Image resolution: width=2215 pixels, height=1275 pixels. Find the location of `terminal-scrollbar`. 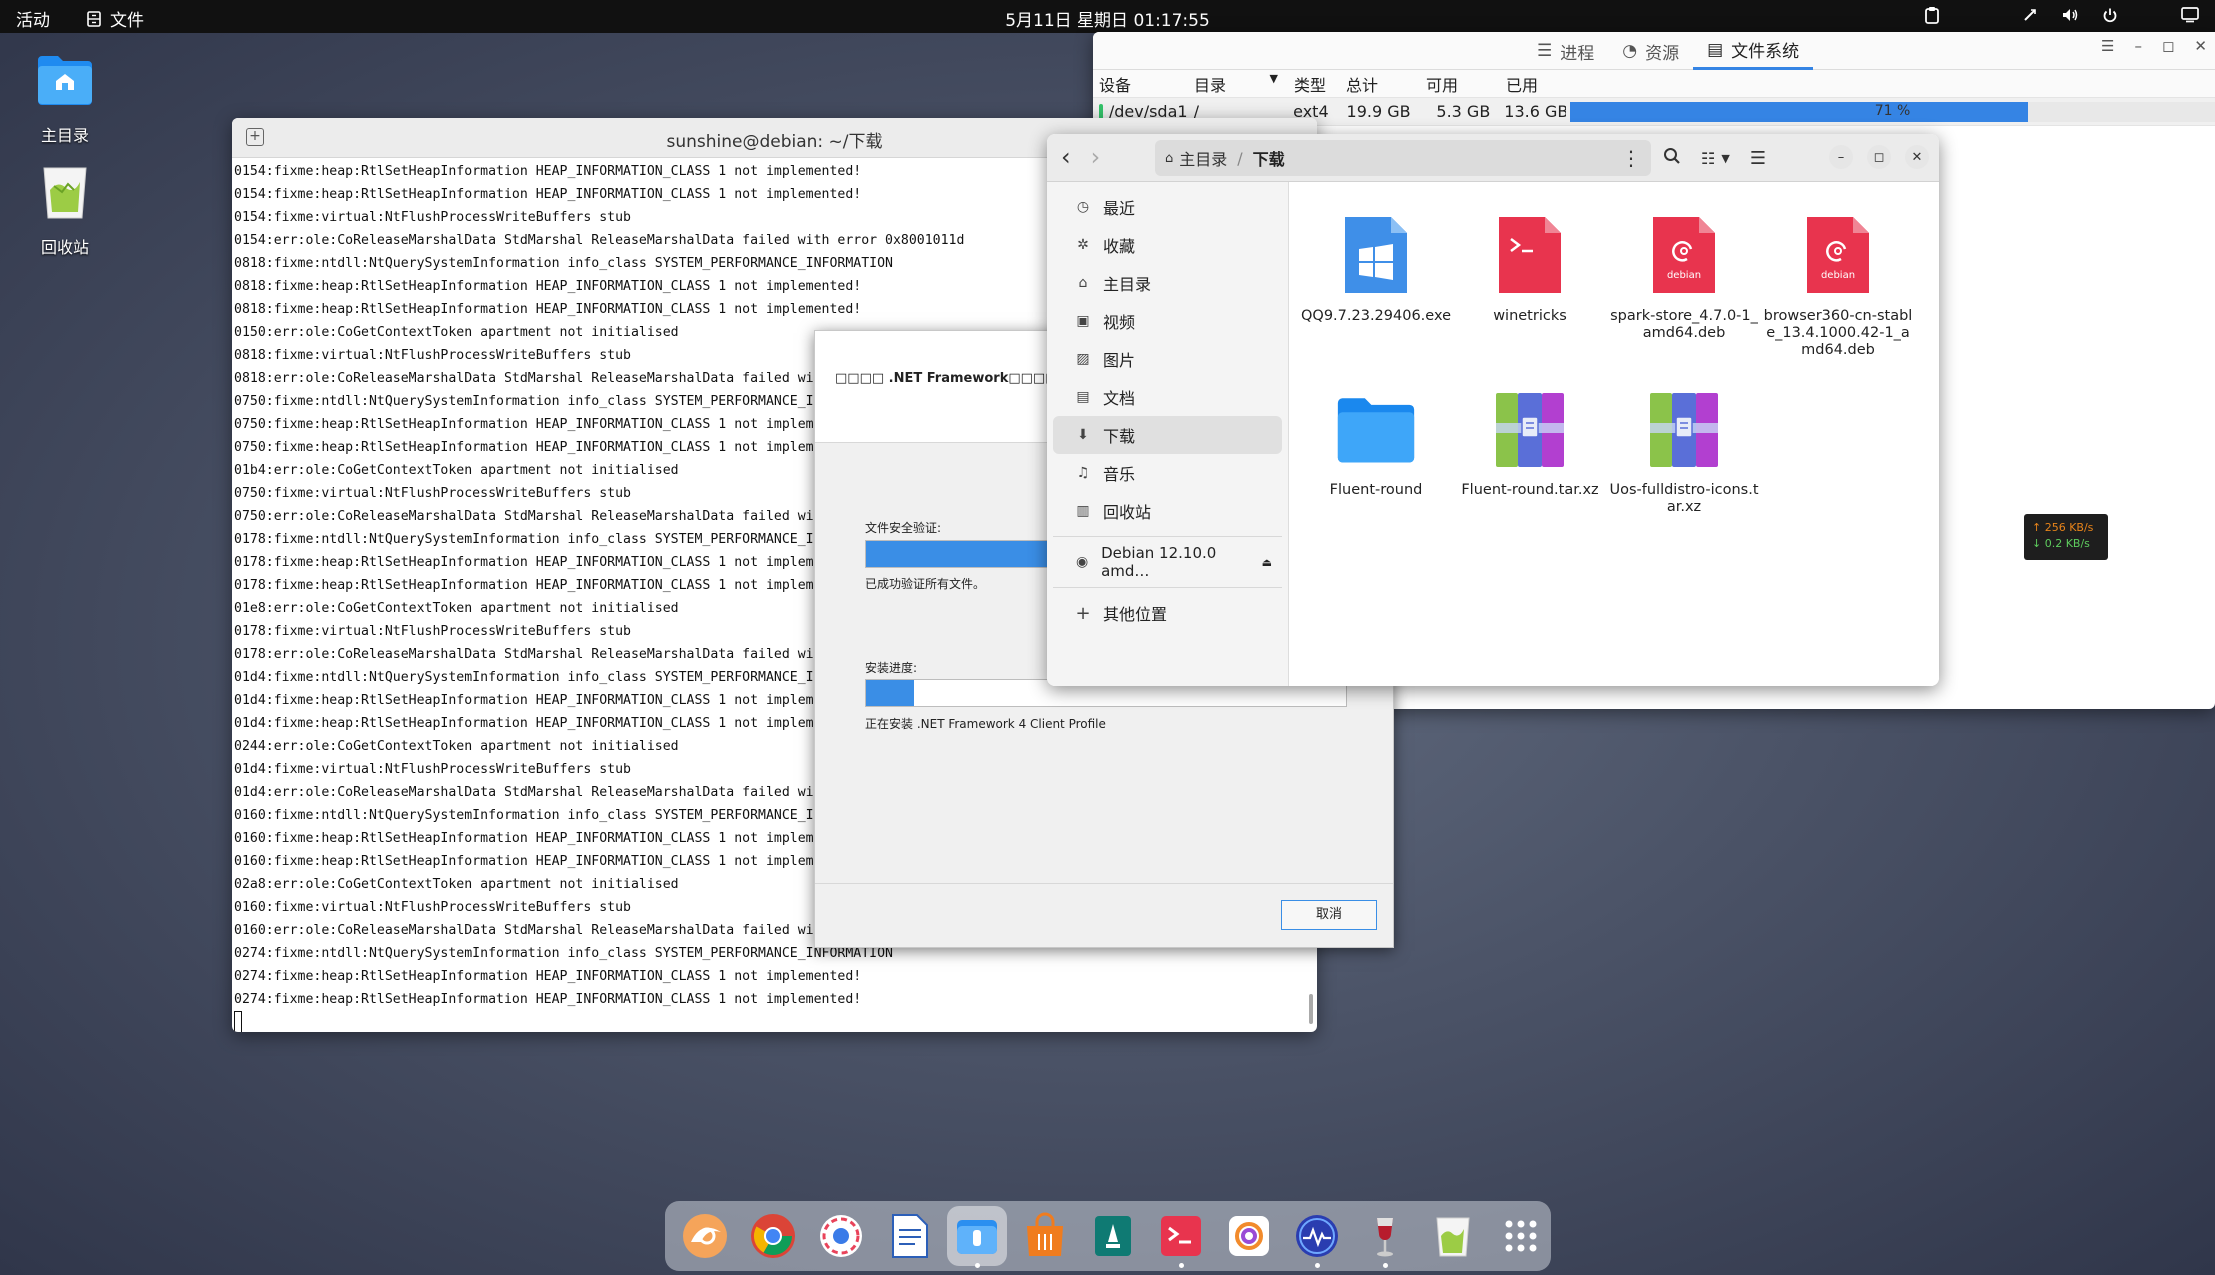

terminal-scrollbar is located at coordinates (1311, 1009).